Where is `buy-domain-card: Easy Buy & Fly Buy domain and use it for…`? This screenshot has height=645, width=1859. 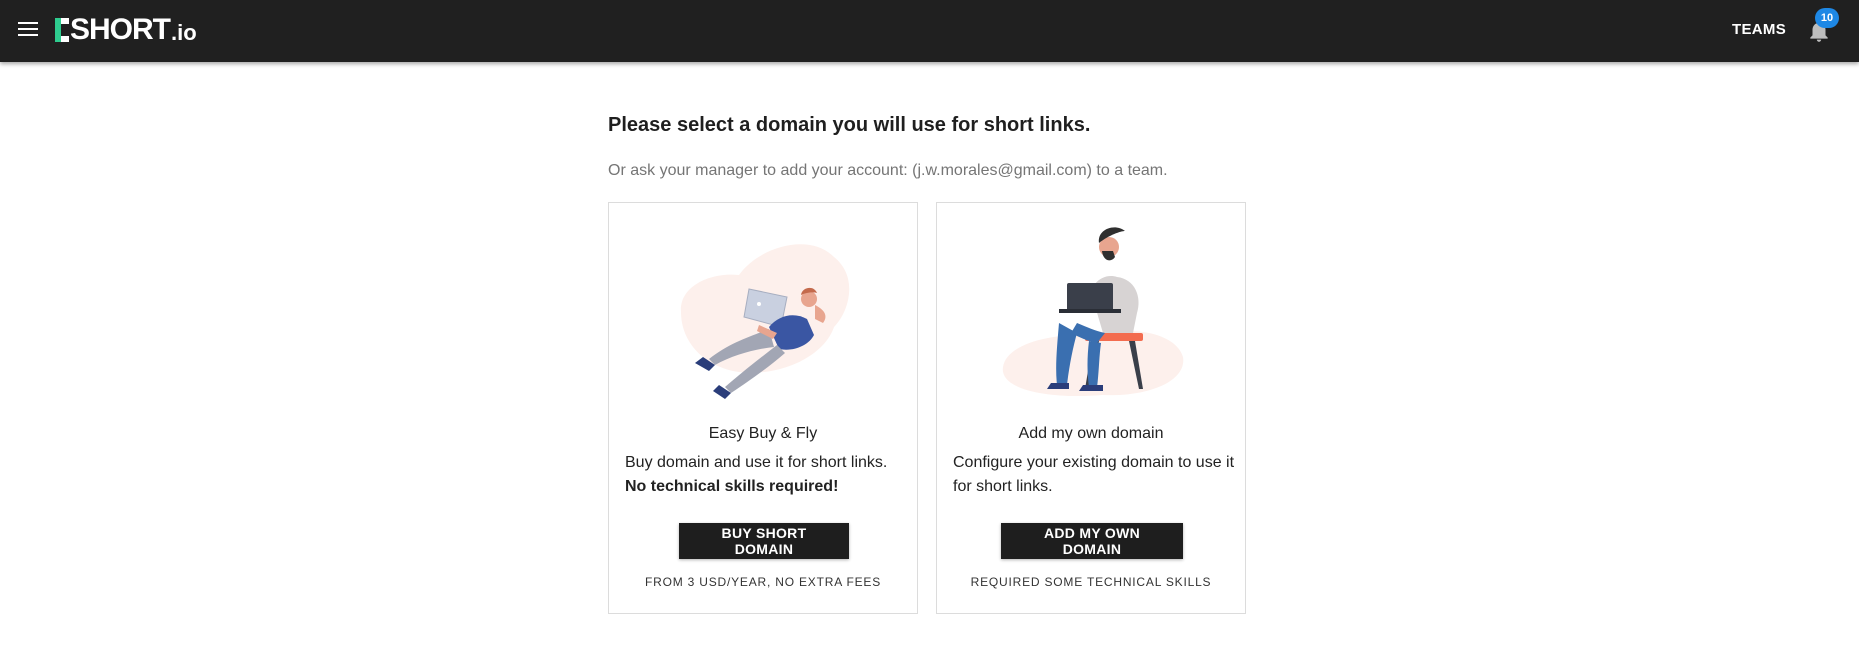
buy-domain-card: Easy Buy & Fly Buy domain and use it for… is located at coordinates (763, 408).